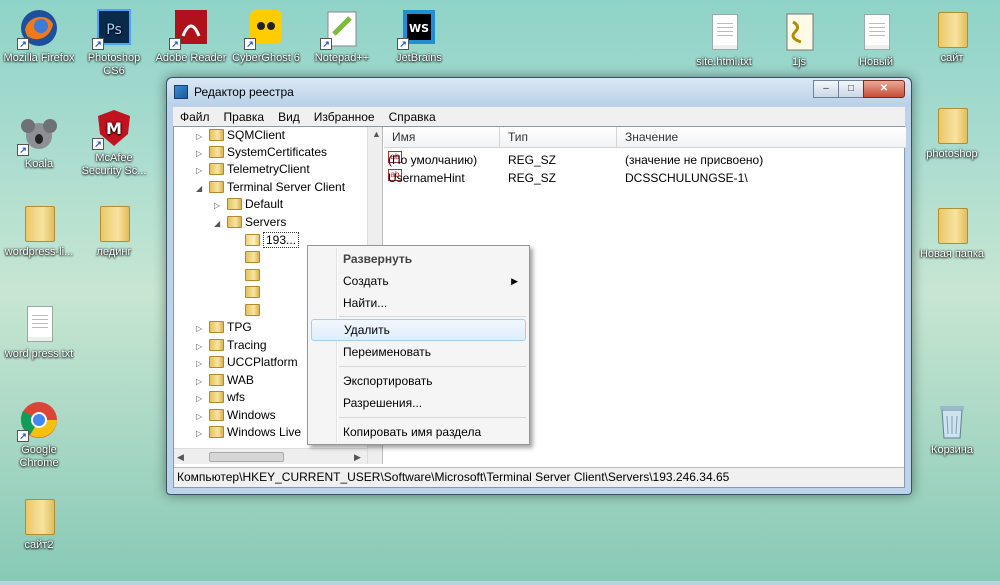 The image size is (1000, 585). Describe the element at coordinates (952, 35) in the screenshot. I see `desktop-icon-sait-folder: сайт` at that location.